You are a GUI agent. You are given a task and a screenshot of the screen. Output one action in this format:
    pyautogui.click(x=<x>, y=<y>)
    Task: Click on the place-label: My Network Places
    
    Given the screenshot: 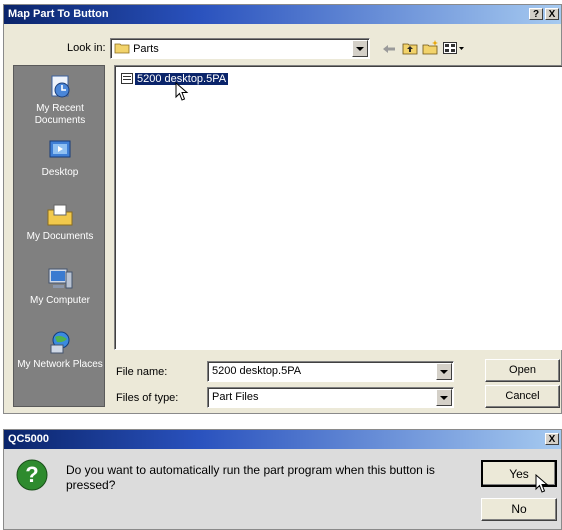 What is the action you would take?
    pyautogui.click(x=60, y=364)
    